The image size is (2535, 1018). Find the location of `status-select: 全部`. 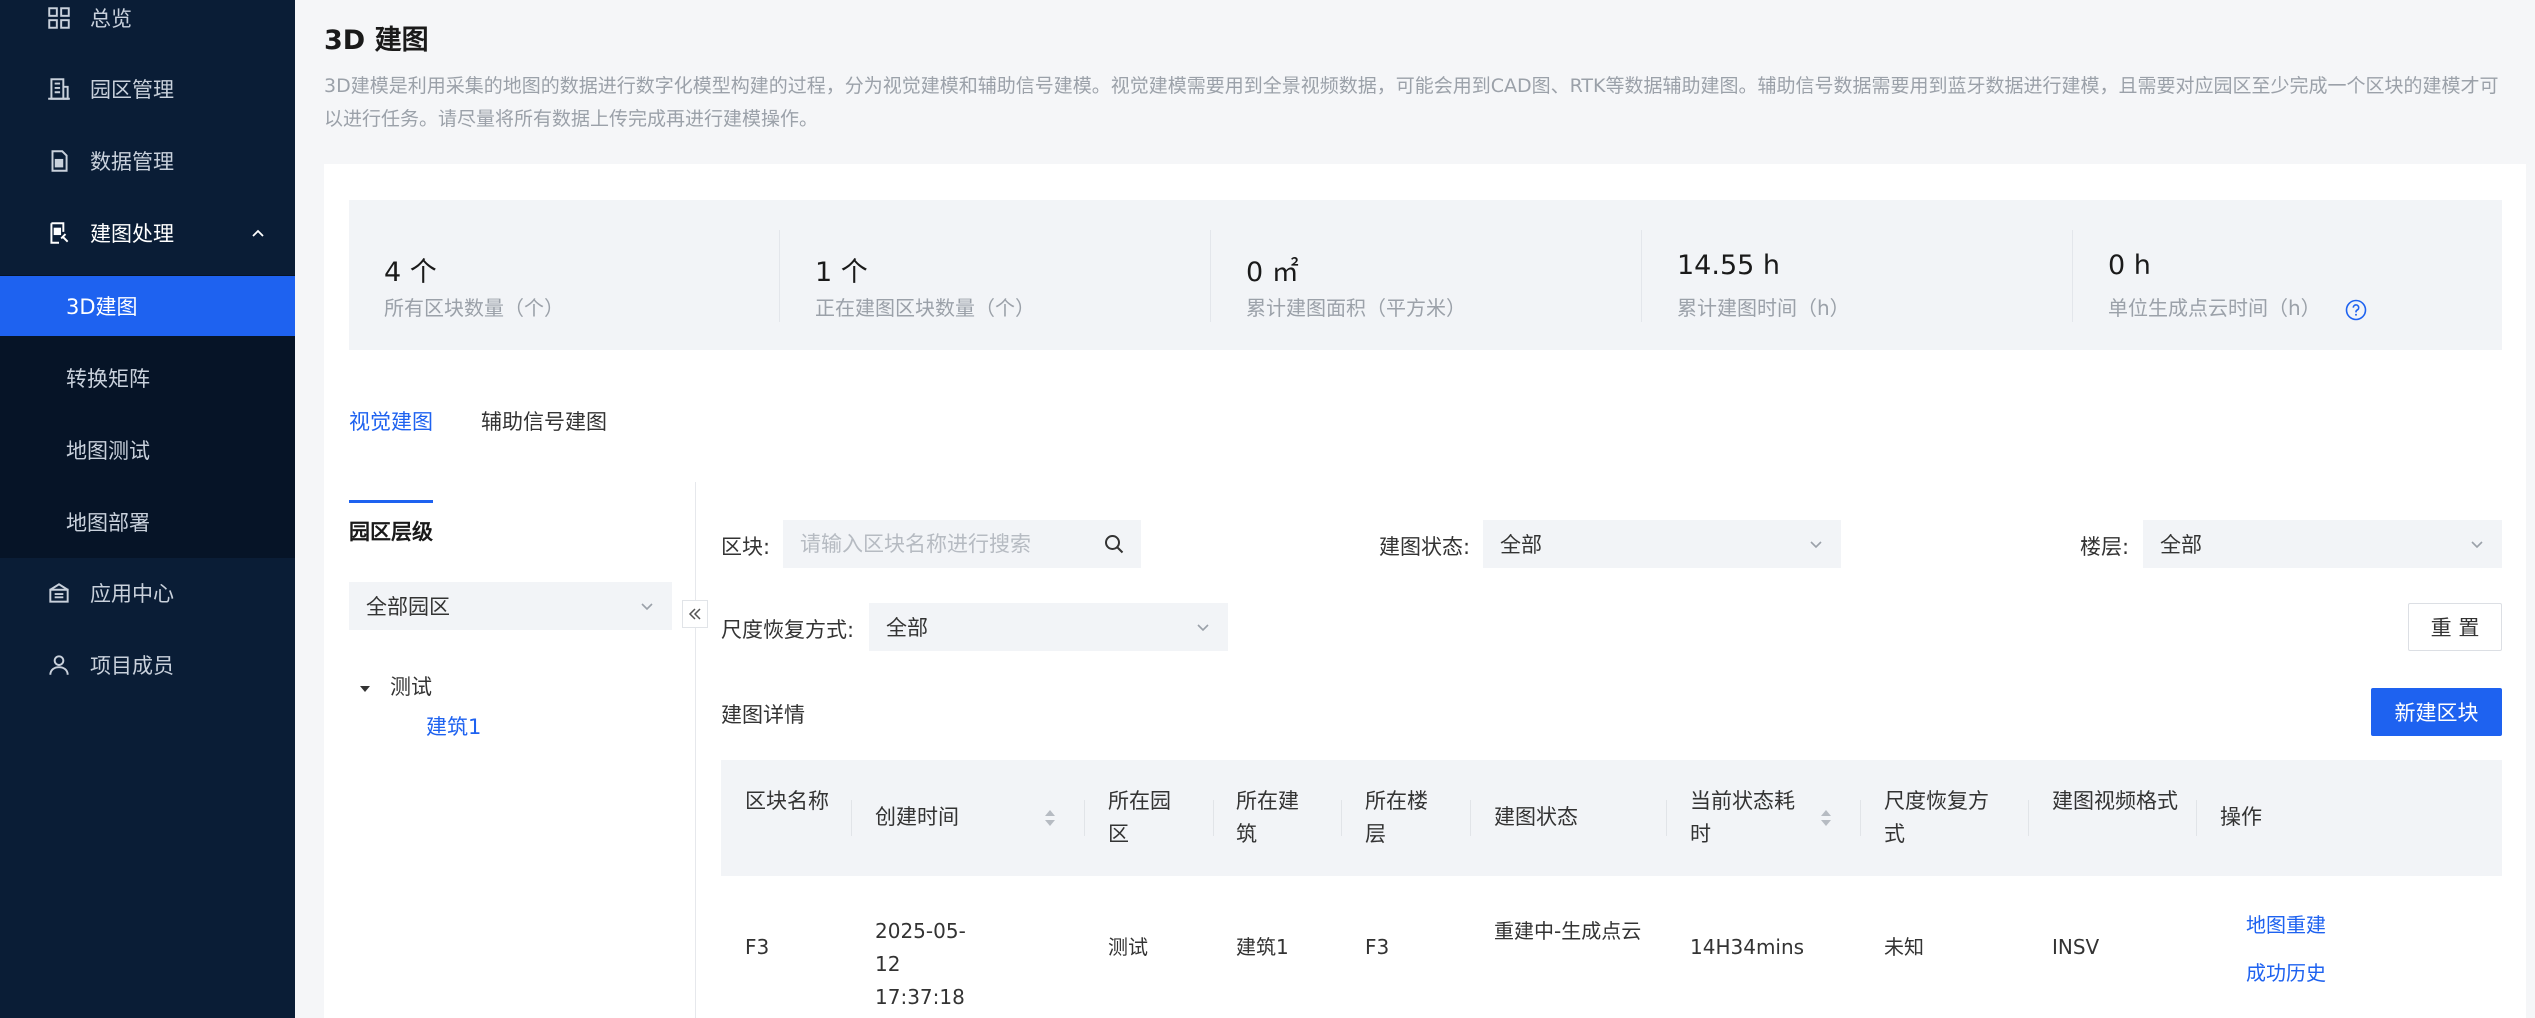

status-select: 全部 is located at coordinates (1662, 544).